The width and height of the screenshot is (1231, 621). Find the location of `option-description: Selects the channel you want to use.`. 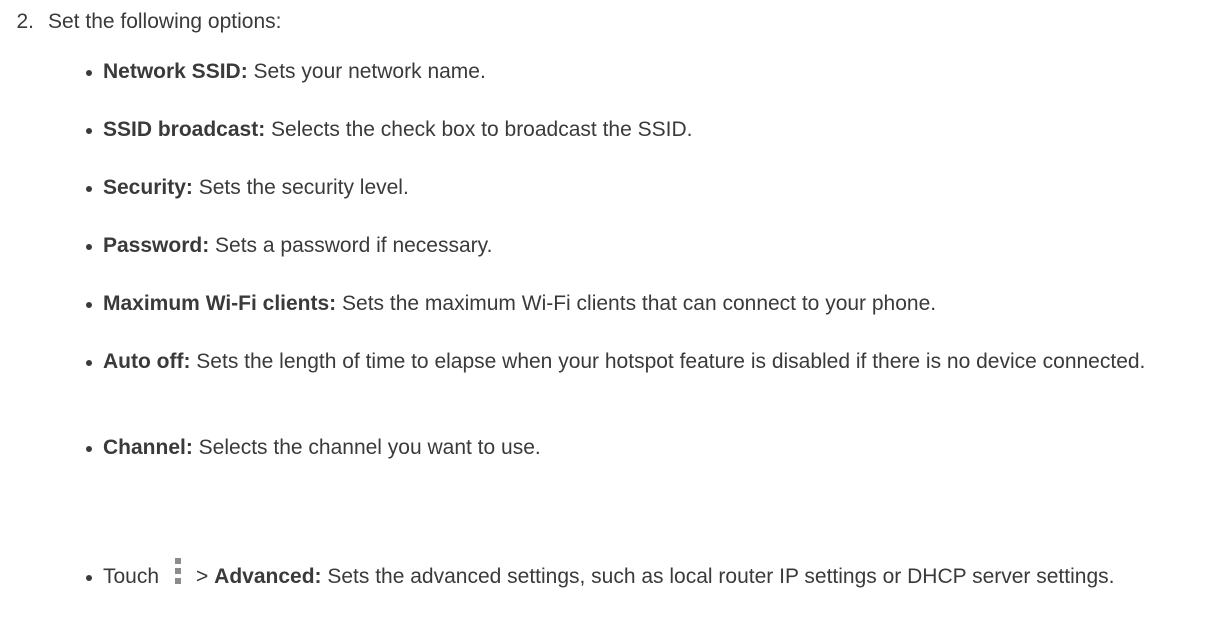

option-description: Selects the channel you want to use. is located at coordinates (366, 447).